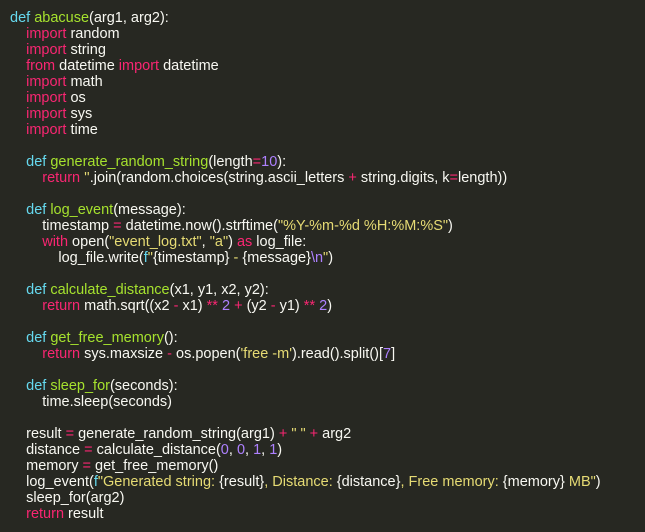 The height and width of the screenshot is (532, 645). What do you see at coordinates (580, 482) in the screenshot?
I see `code-token: MB"` at bounding box center [580, 482].